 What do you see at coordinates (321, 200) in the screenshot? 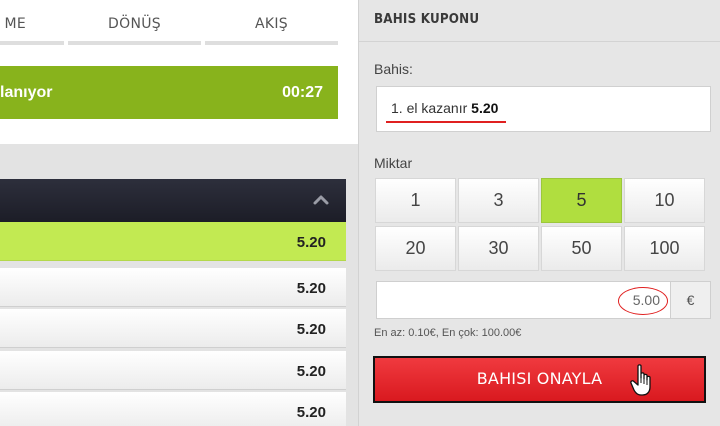
I see `chevron-up-icon` at bounding box center [321, 200].